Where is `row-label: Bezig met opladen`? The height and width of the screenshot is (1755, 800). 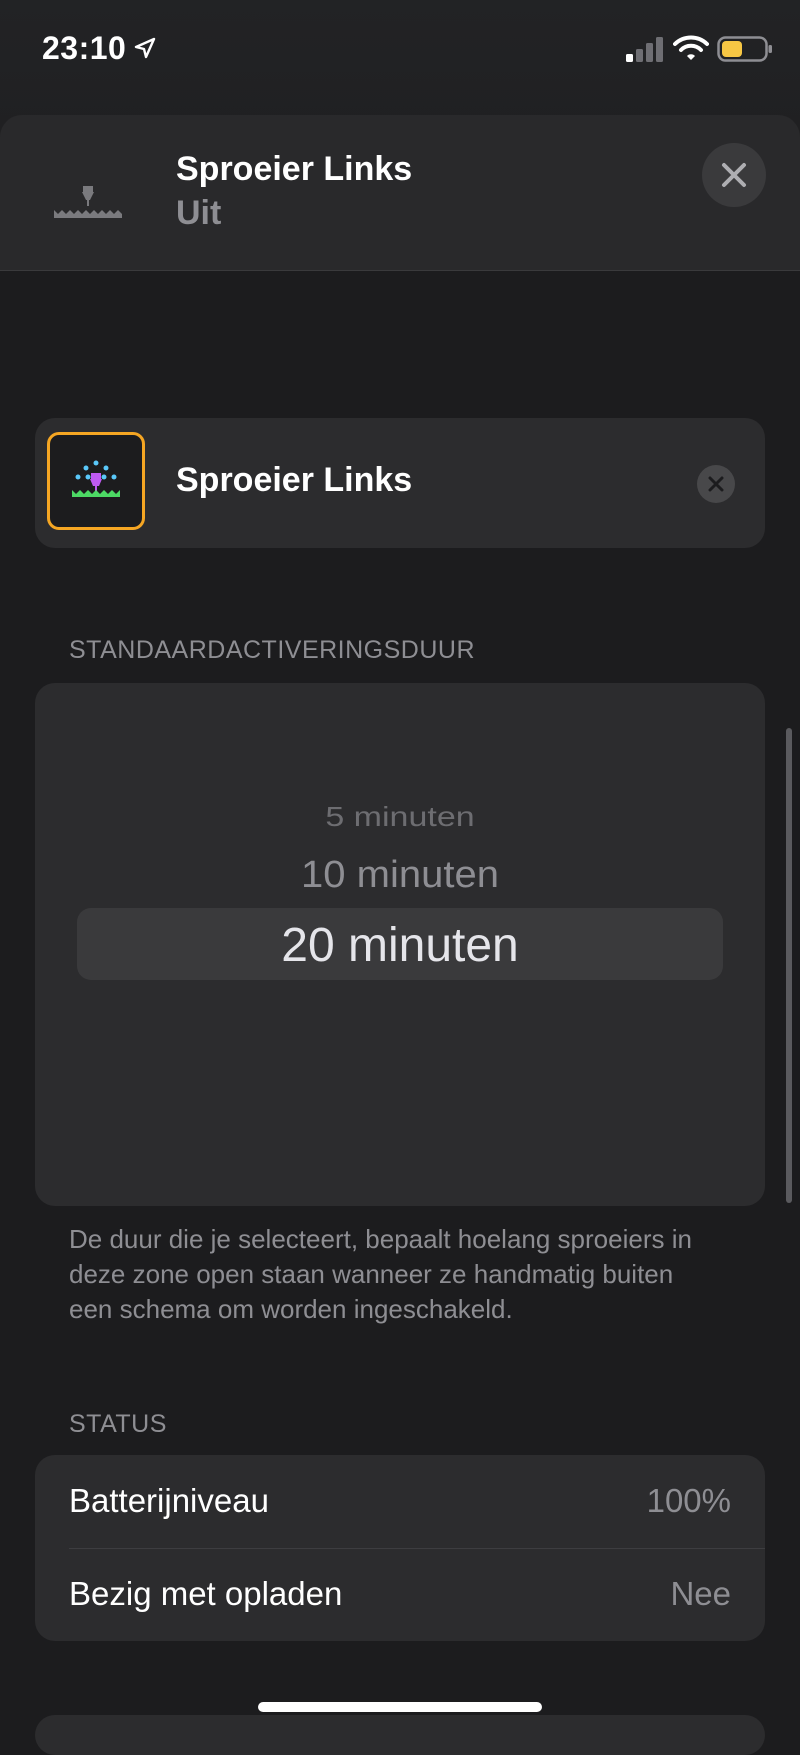 row-label: Bezig met opladen is located at coordinates (206, 1593).